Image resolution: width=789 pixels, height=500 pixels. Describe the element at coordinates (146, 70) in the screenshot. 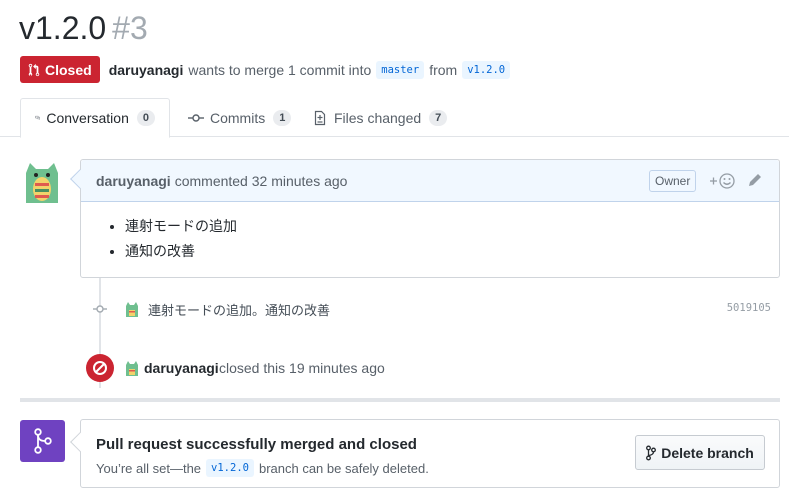

I see `pr-author-link: daruyanagi` at that location.